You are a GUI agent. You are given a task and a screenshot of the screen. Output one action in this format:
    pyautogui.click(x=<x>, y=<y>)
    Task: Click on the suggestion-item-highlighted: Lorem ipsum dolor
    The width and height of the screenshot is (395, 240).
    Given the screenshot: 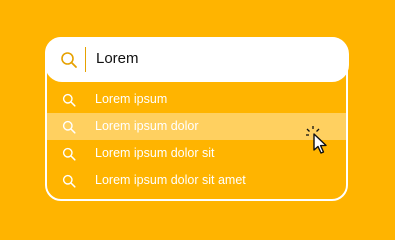 What is the action you would take?
    pyautogui.click(x=196, y=126)
    